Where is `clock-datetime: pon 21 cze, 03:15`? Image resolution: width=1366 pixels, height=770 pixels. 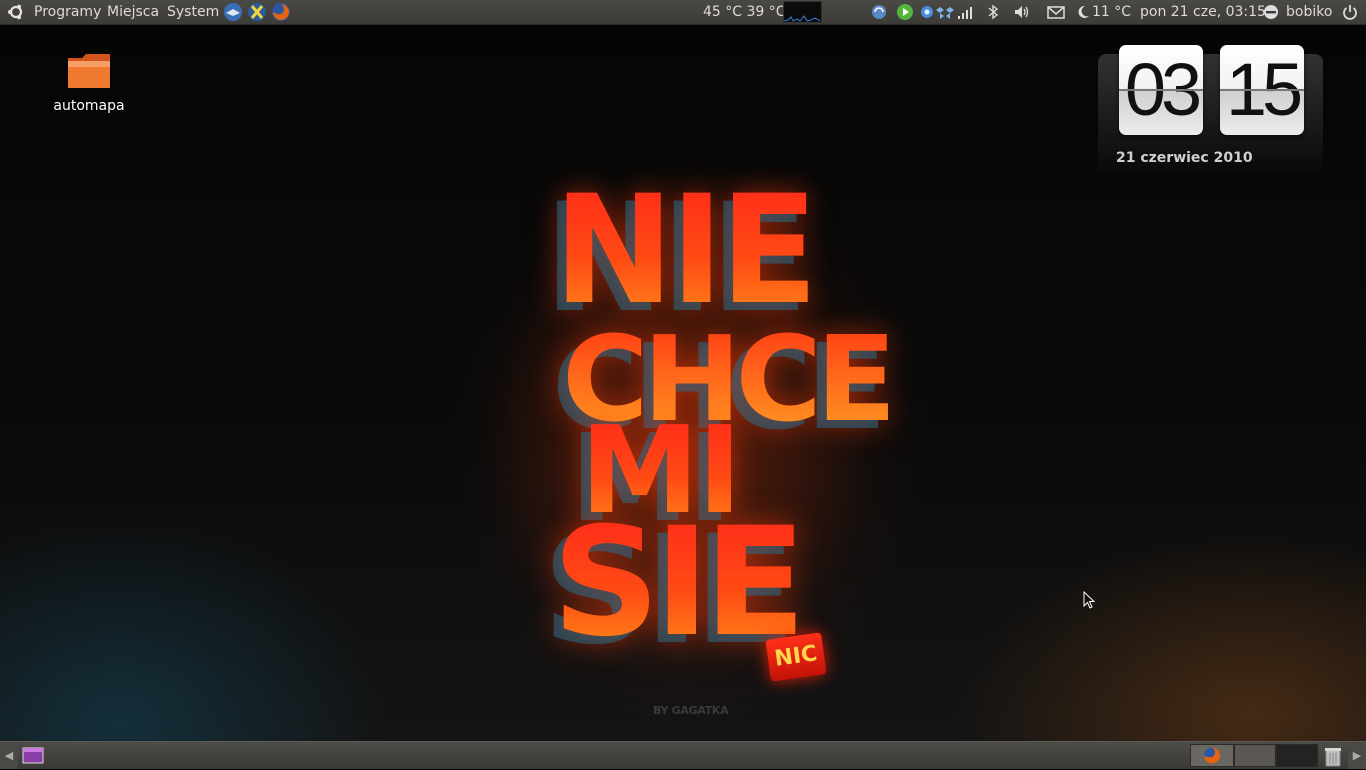 clock-datetime: pon 21 cze, 03:15 is located at coordinates (1203, 12).